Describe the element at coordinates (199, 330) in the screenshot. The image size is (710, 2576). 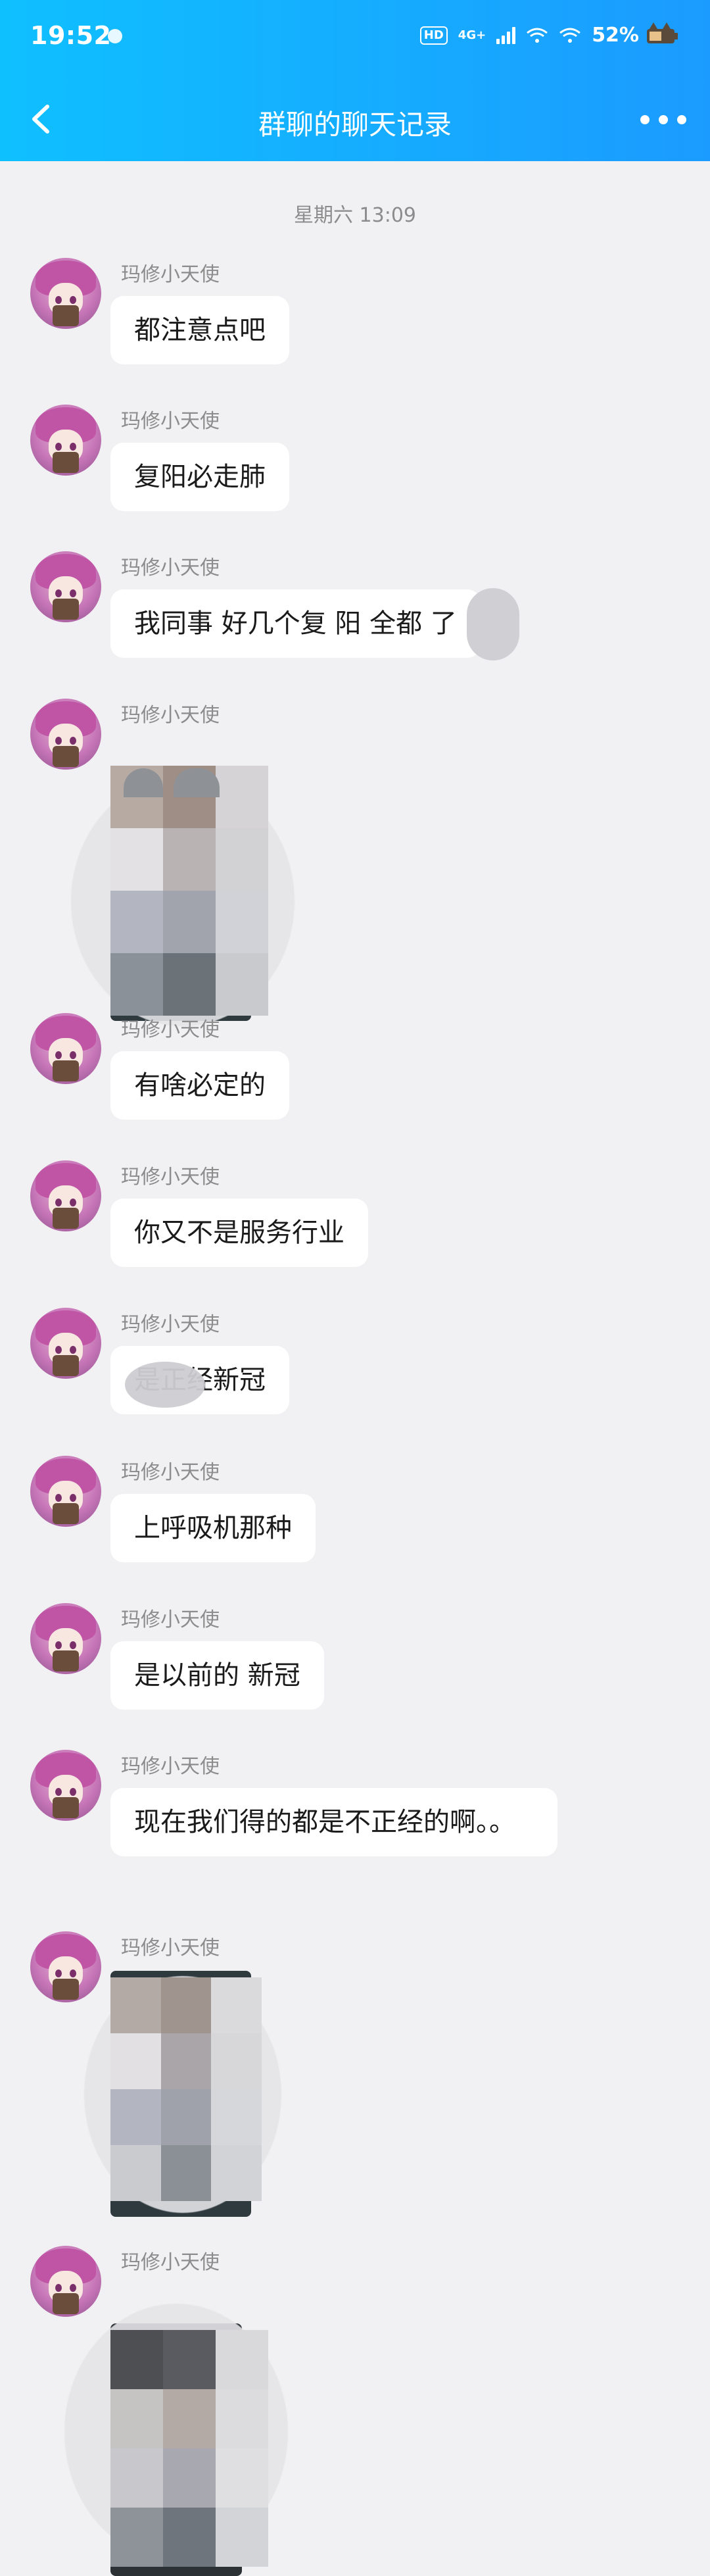
I see `message-bubble: 都注意点吧` at that location.